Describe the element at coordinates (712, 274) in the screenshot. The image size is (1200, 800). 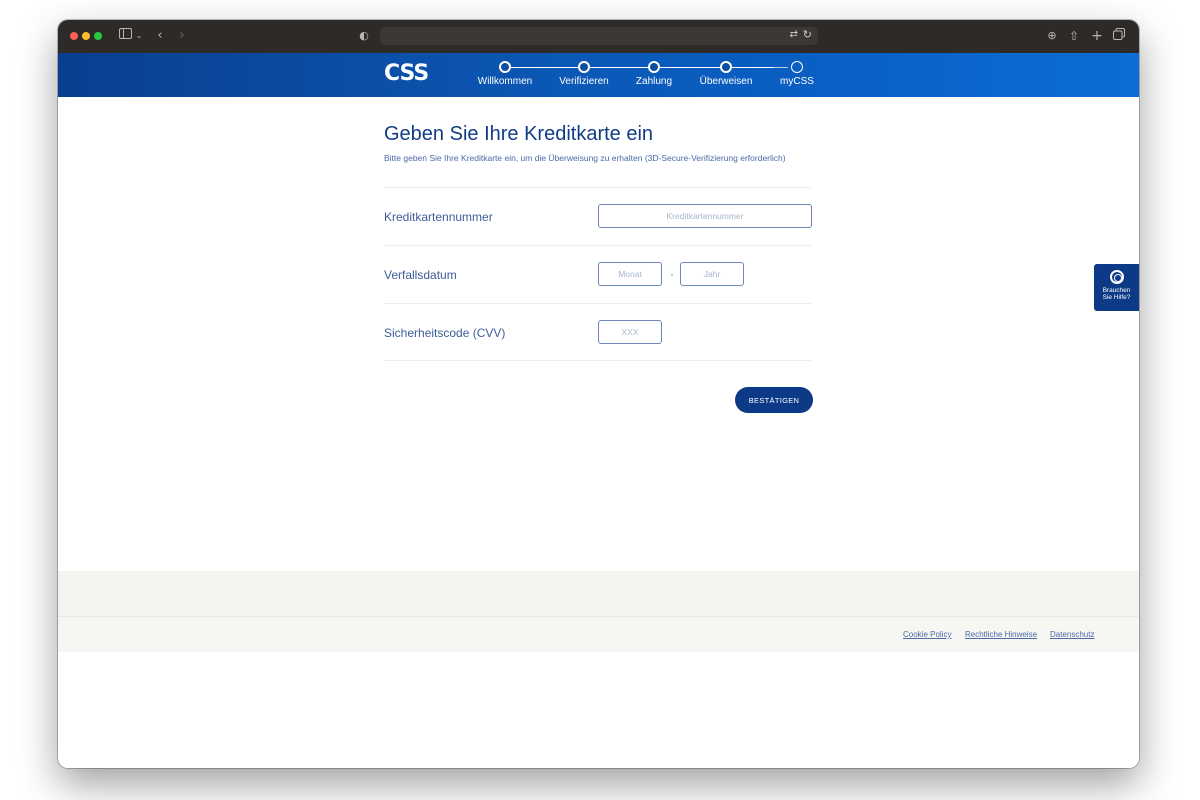
I see `expiry-year-input` at that location.